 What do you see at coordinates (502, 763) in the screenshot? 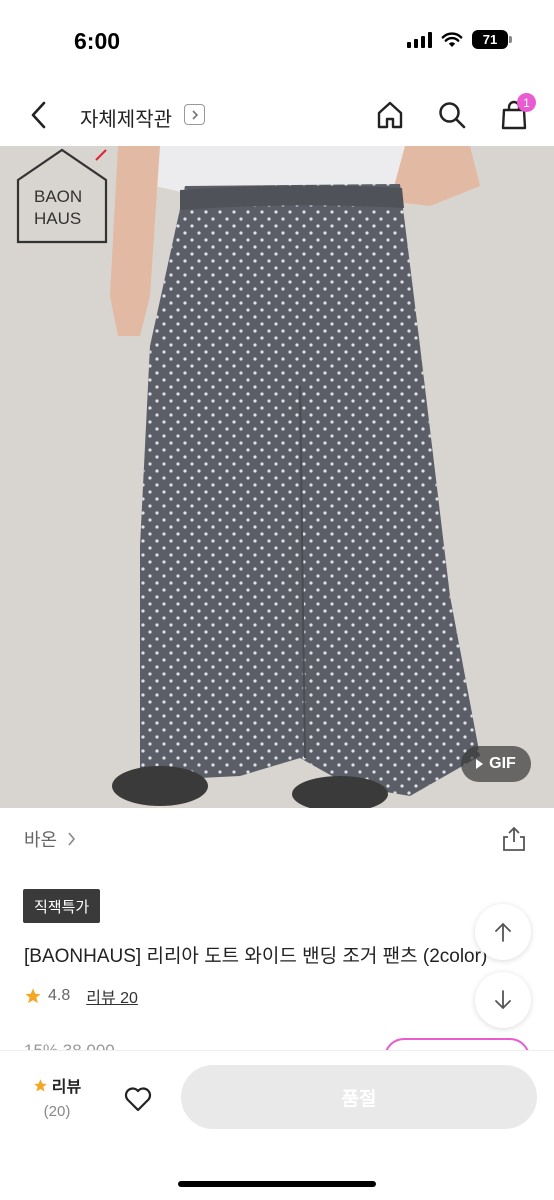
I see `gif-label: GIF` at bounding box center [502, 763].